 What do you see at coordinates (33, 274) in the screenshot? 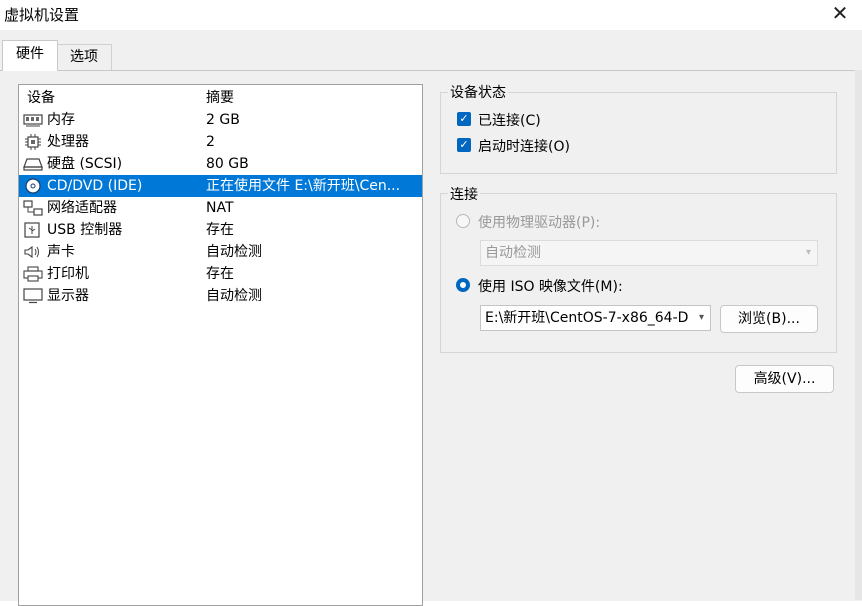
I see `printer-icon` at bounding box center [33, 274].